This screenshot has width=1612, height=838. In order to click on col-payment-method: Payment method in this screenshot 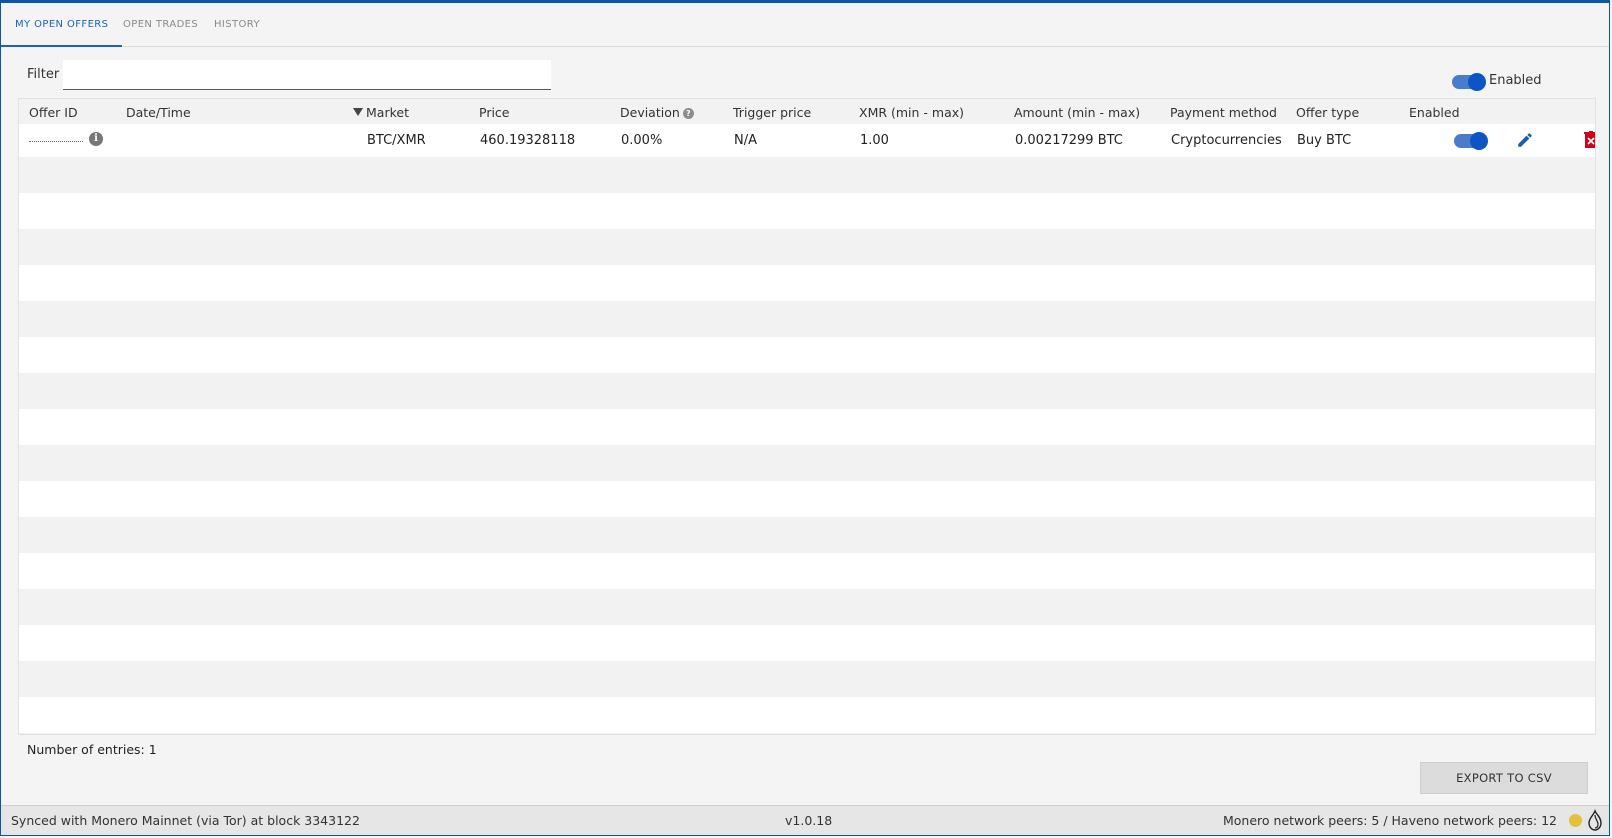, I will do `click(1223, 112)`.